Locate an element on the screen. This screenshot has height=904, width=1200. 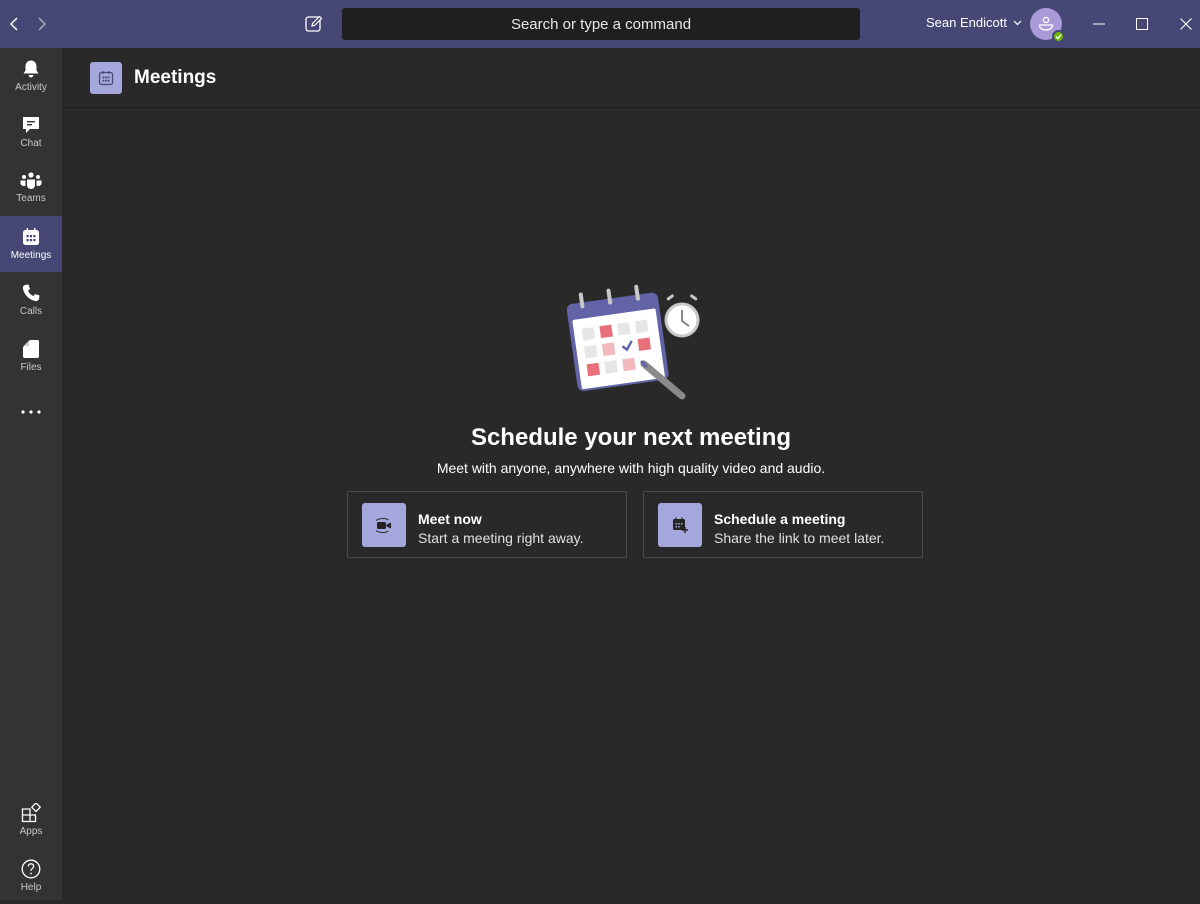
more-icon is located at coordinates (31, 412).